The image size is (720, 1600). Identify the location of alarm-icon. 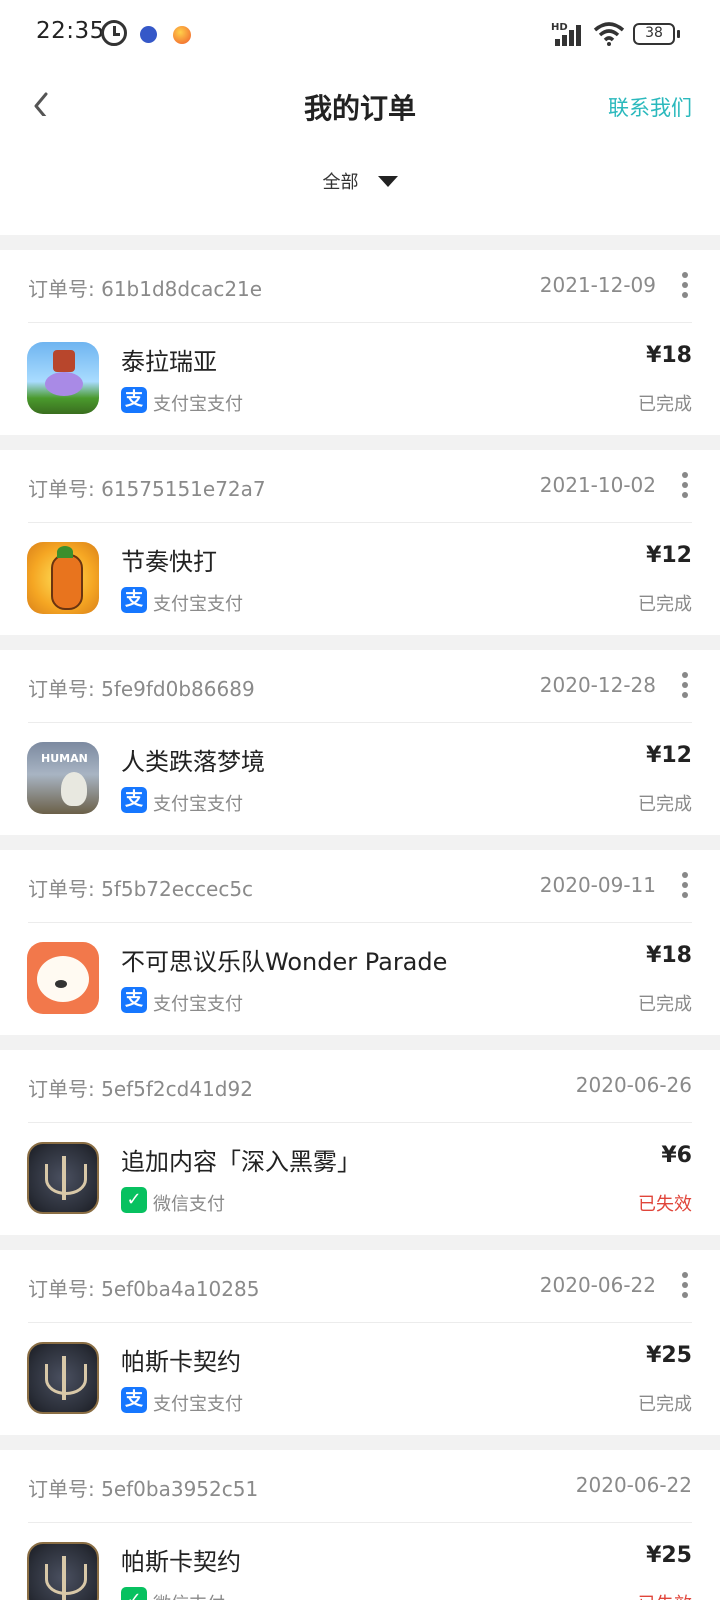
(114, 33).